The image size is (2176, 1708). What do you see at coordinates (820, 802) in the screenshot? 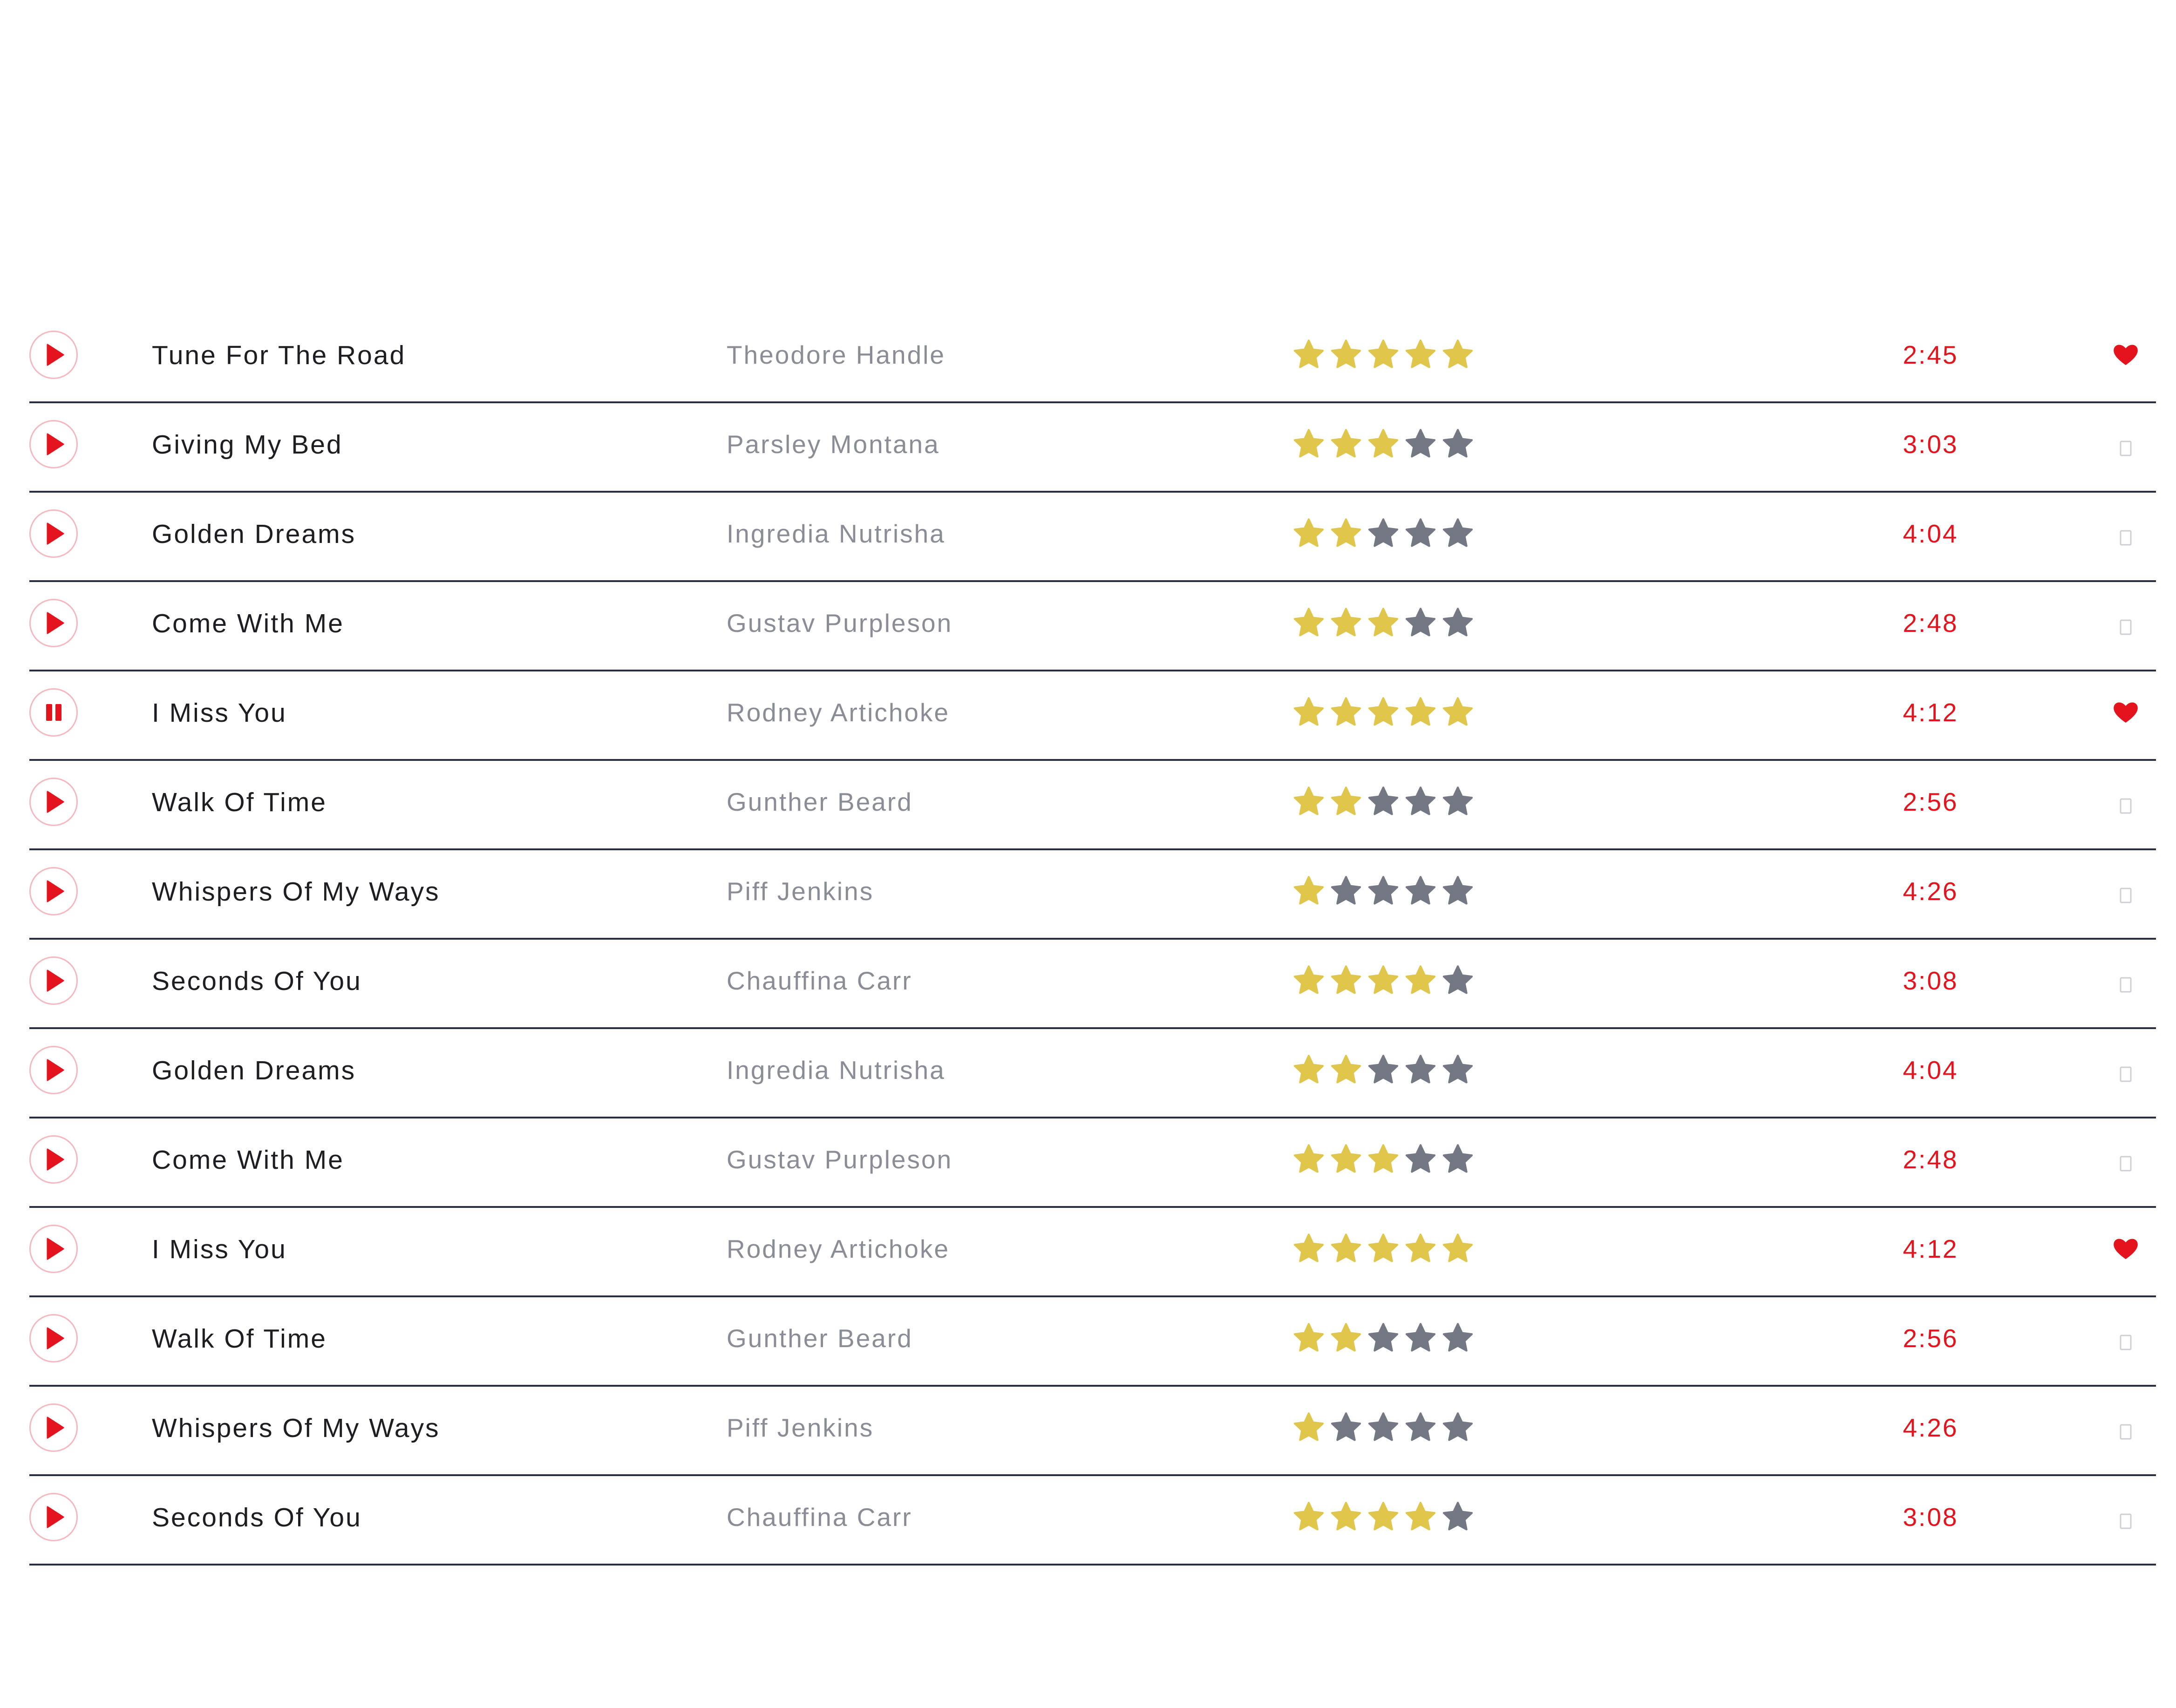
I see `track-artist: Gunther Beard` at bounding box center [820, 802].